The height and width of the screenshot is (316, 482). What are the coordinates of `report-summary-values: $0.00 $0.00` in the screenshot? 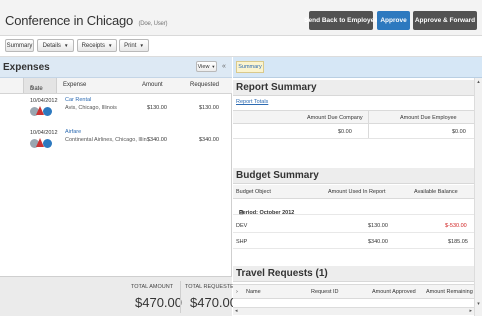 It's located at (353, 132).